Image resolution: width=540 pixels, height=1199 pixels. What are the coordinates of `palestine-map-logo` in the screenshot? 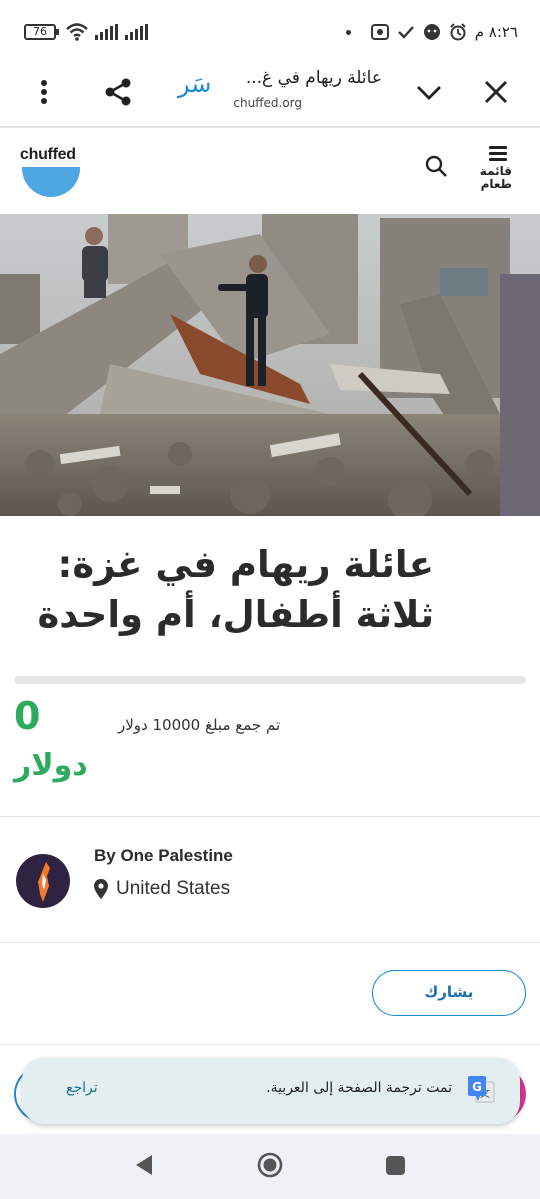 It's located at (44, 882).